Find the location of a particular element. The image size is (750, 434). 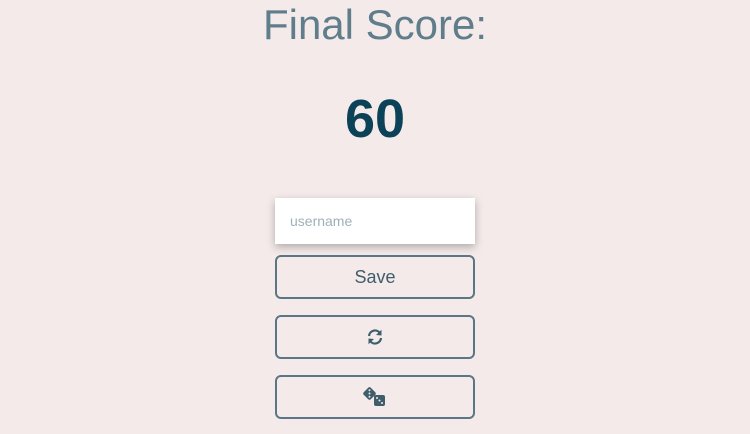

username-input is located at coordinates (375, 221).